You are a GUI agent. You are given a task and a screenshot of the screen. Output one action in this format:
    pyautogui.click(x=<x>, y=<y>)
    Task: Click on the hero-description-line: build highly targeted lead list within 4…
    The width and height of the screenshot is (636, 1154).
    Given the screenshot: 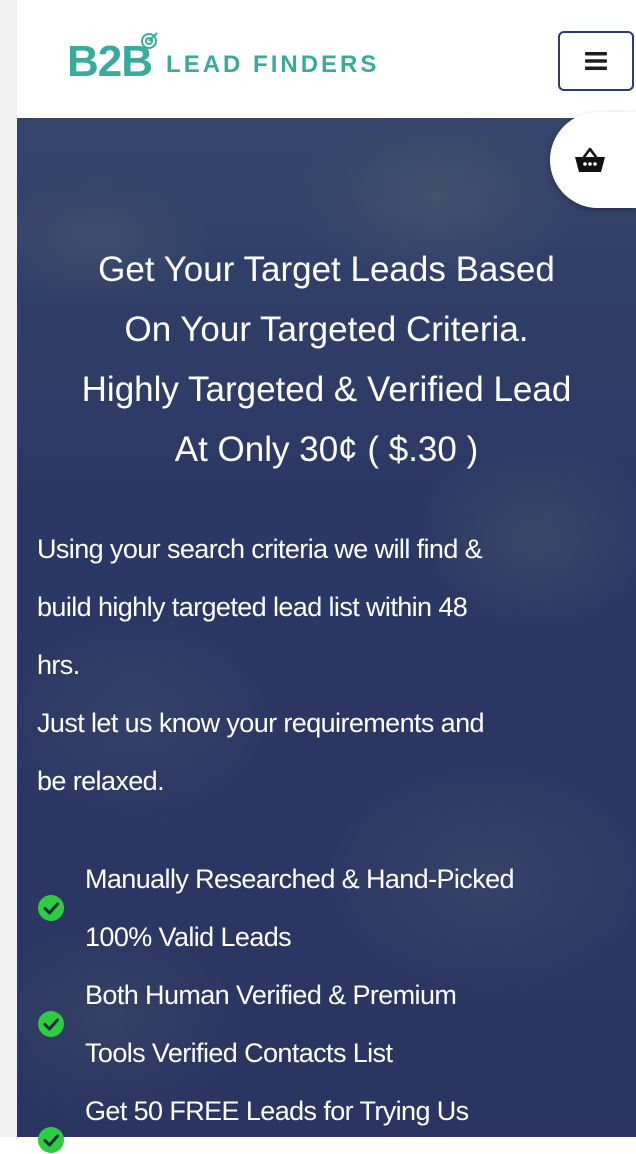 What is the action you would take?
    pyautogui.click(x=252, y=607)
    